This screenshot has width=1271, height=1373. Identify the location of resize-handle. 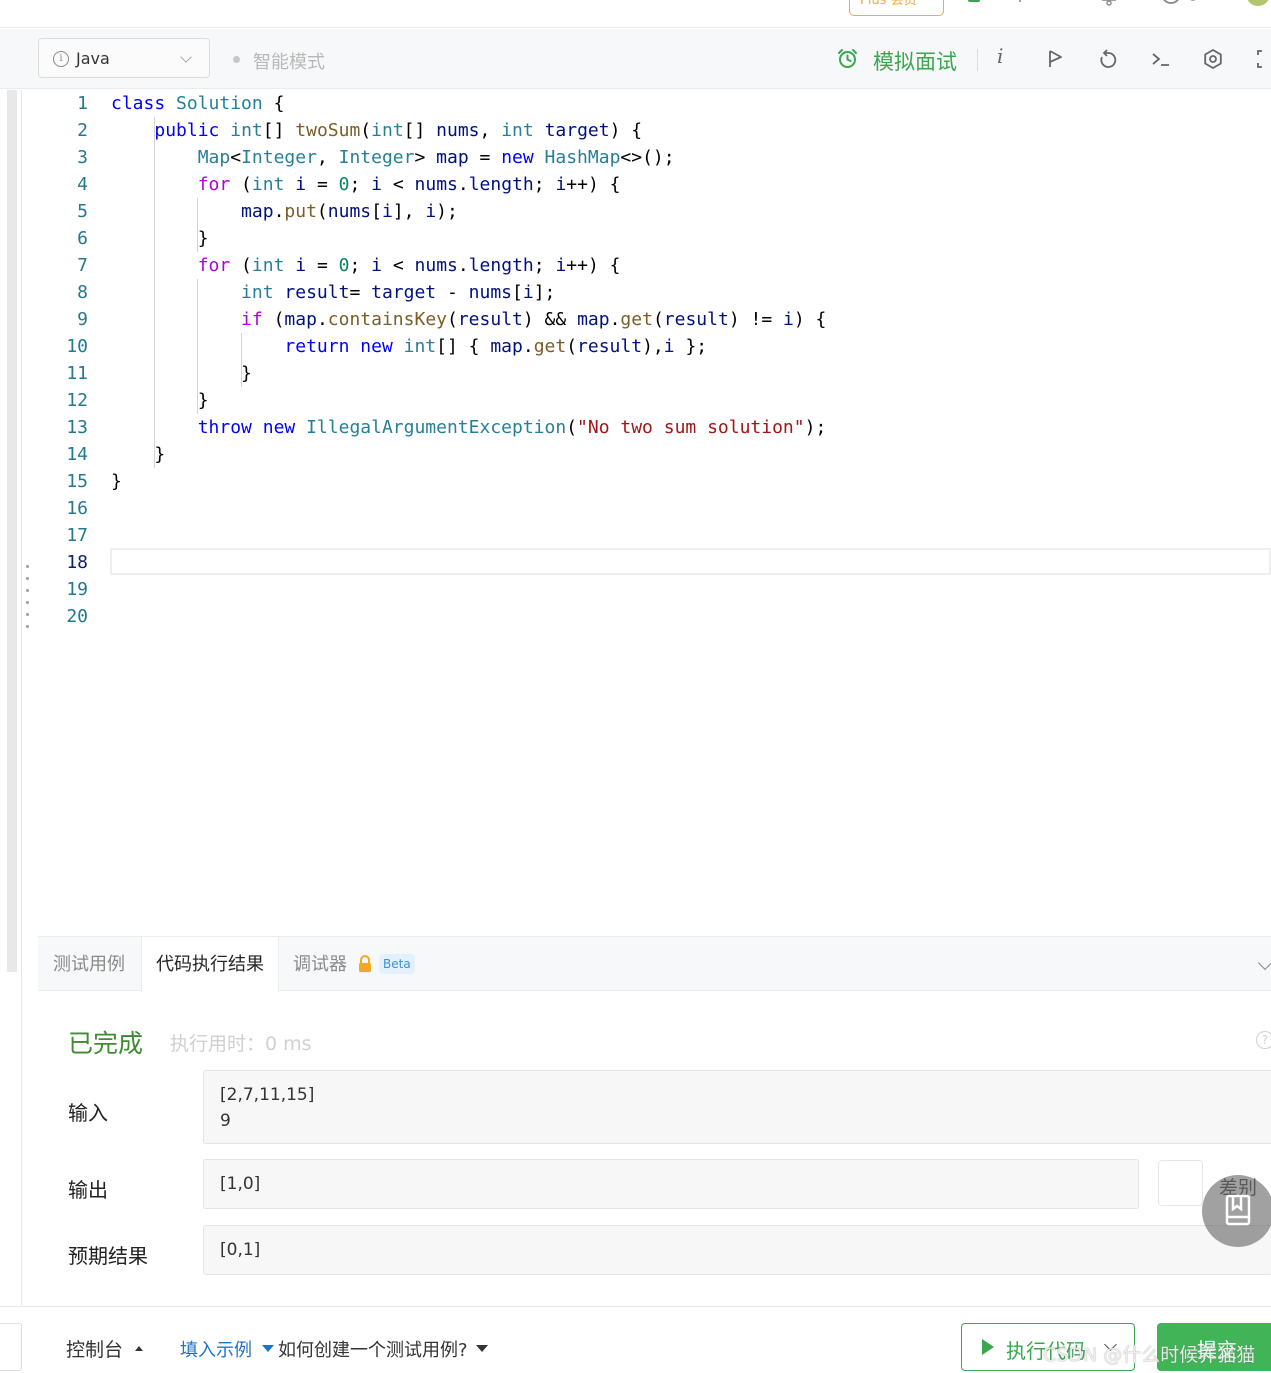
(28, 598).